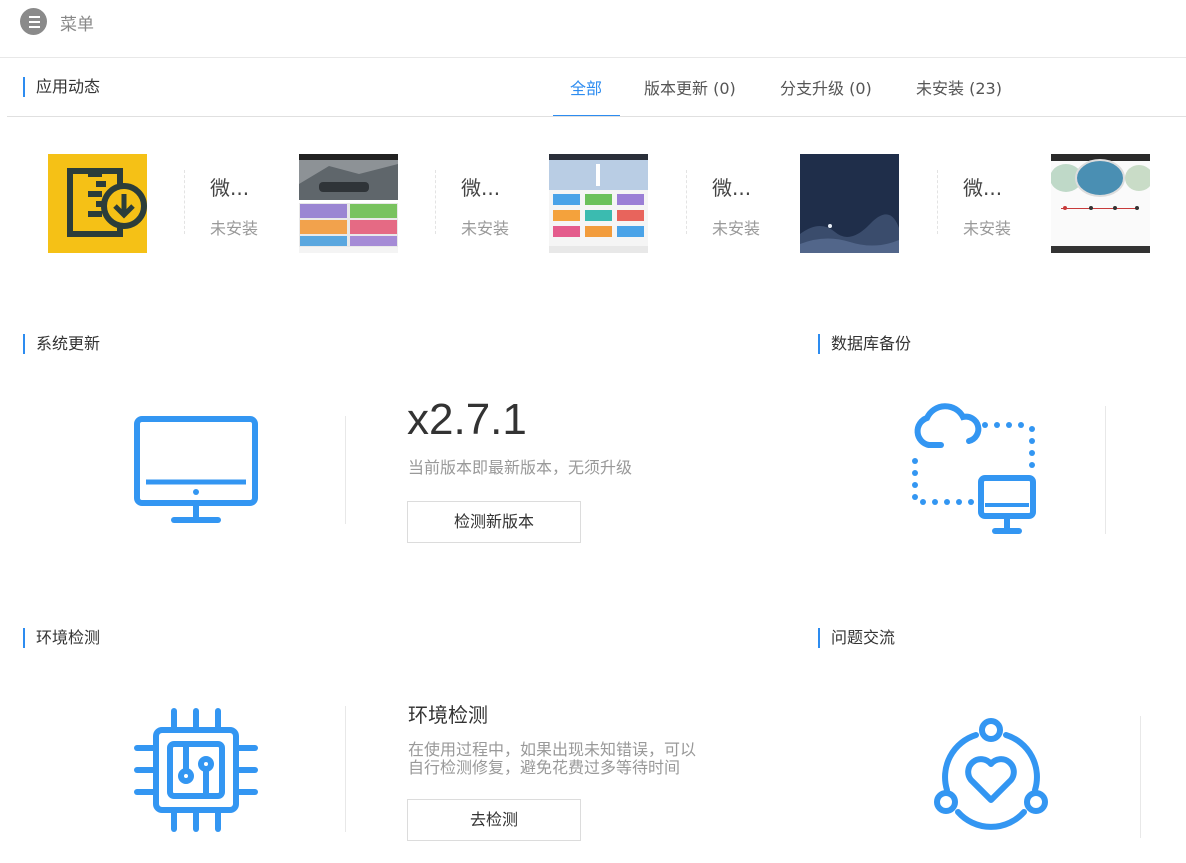  I want to click on env-check-title: 环境检测, so click(61, 638).